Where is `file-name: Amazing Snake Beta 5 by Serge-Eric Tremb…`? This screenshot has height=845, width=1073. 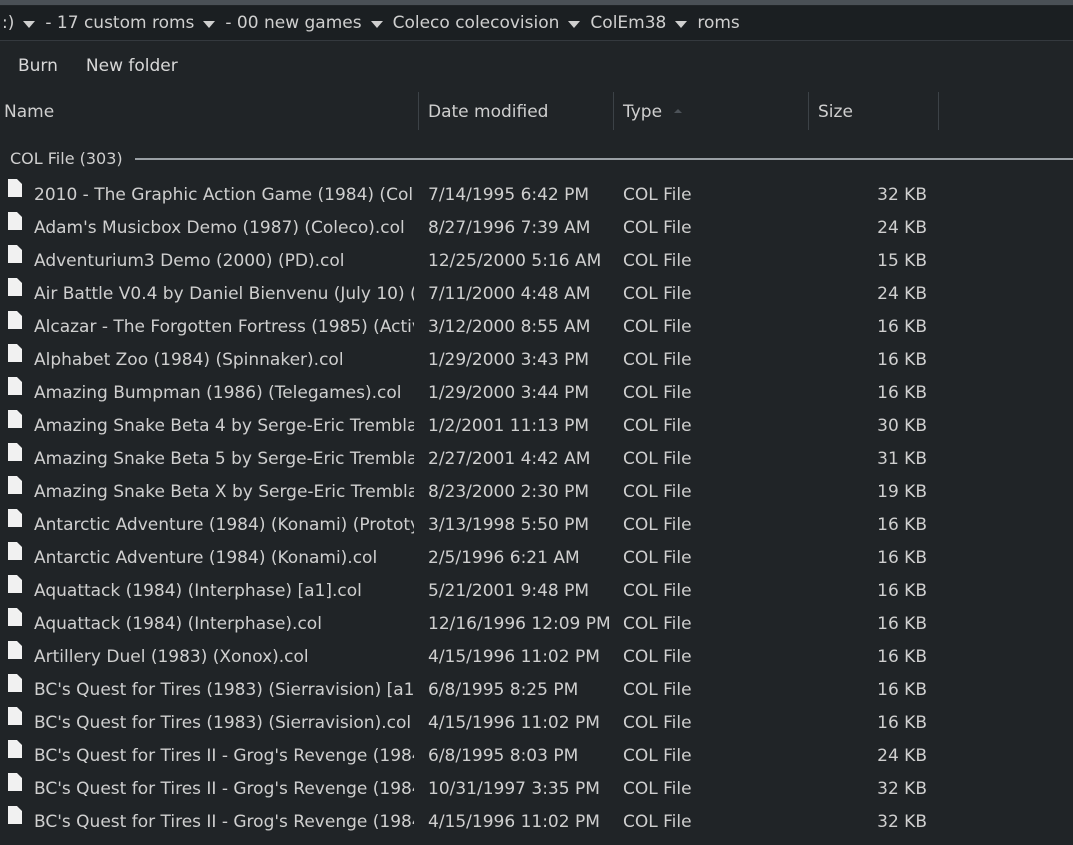 file-name: Amazing Snake Beta 5 by Serge-Eric Tremb… is located at coordinates (224, 459).